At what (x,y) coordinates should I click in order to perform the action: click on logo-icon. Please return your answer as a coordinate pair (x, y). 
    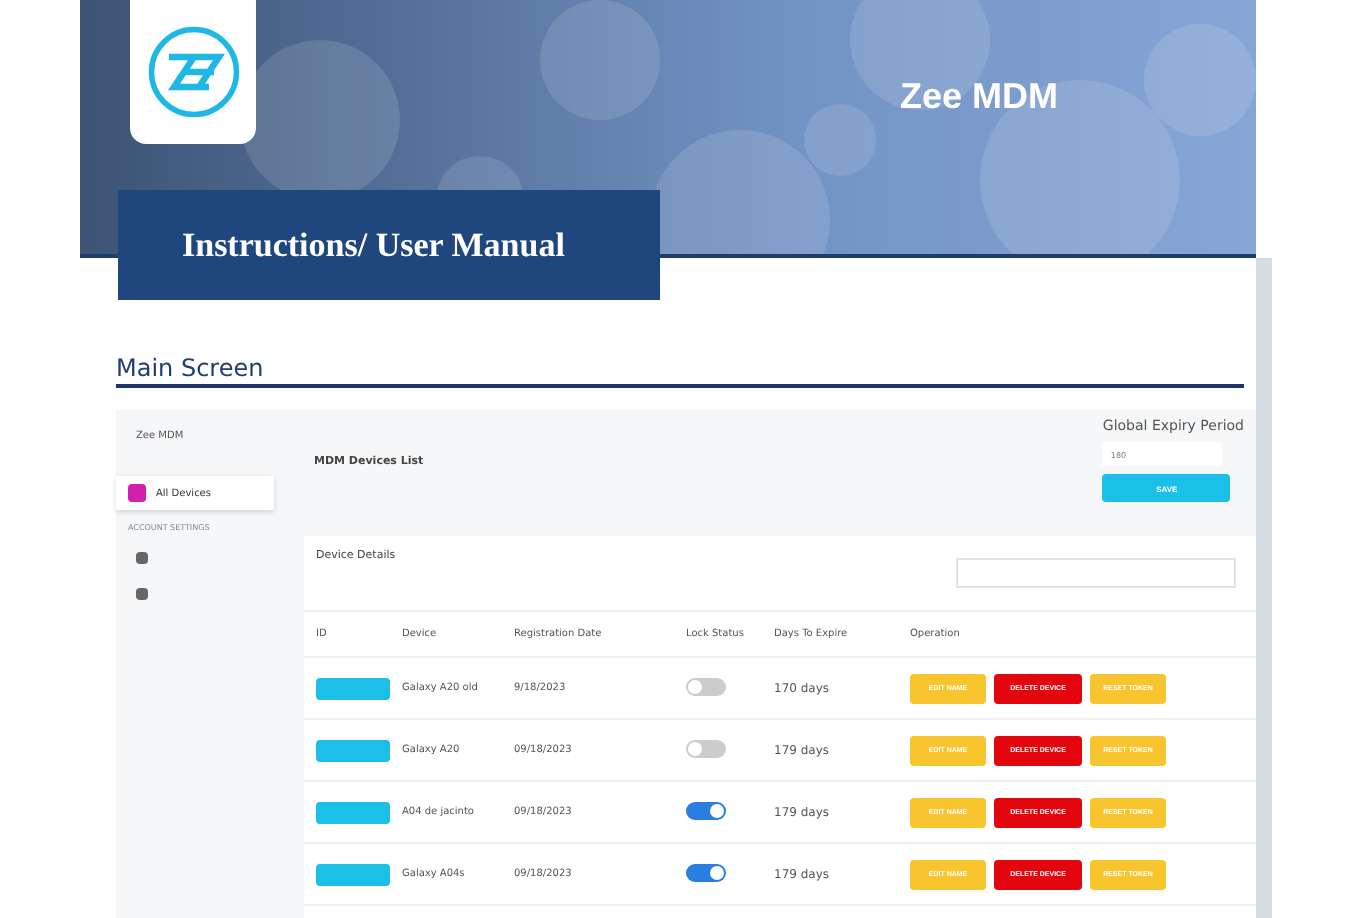
    Looking at the image, I should click on (193, 72).